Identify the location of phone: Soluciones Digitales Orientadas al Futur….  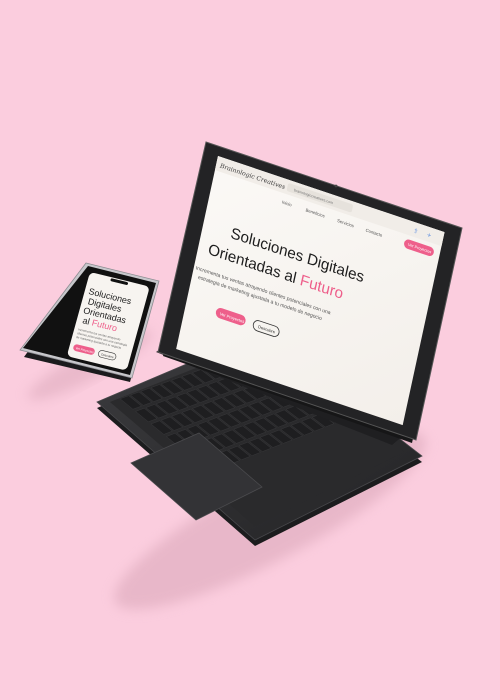
(89, 322).